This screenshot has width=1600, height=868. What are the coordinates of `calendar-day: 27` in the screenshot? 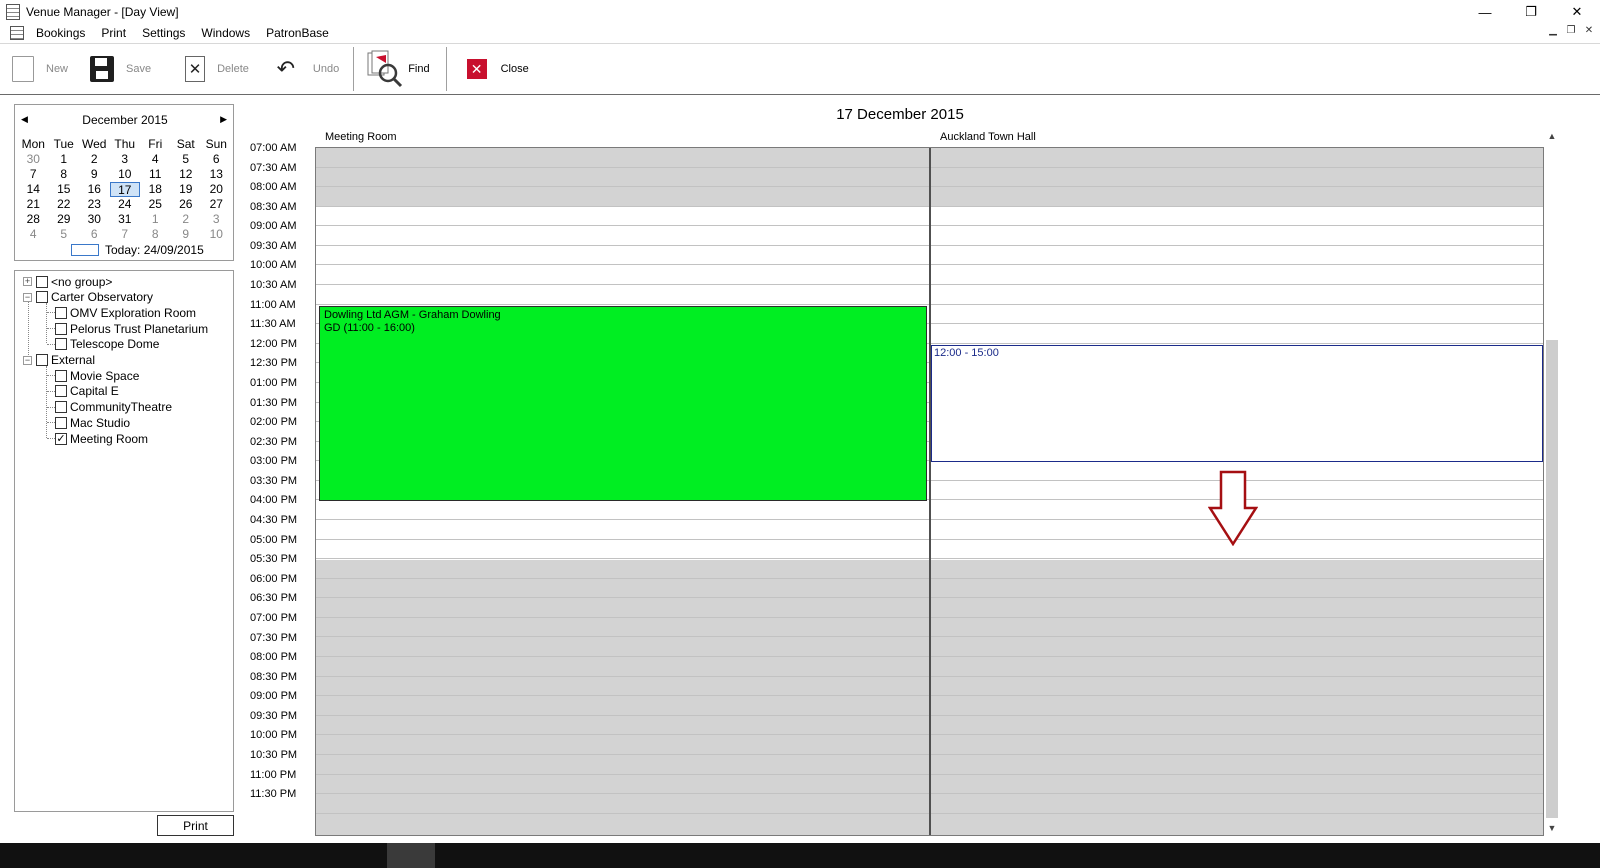 It's located at (216, 204).